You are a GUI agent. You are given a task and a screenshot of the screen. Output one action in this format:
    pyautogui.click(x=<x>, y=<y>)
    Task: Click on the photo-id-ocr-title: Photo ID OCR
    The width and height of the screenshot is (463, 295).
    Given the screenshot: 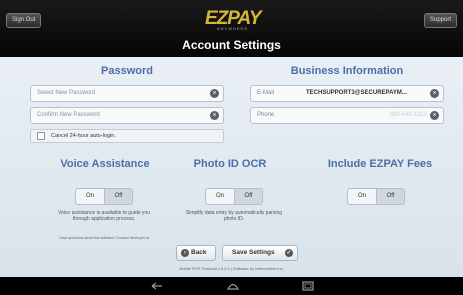 What is the action you would take?
    pyautogui.click(x=230, y=164)
    